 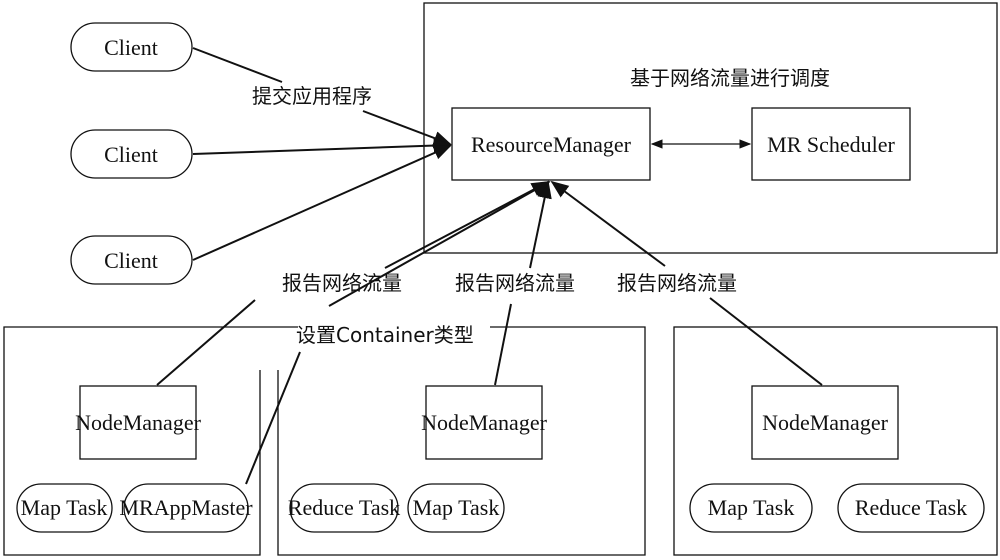 I want to click on task-map-3: Map Task, so click(x=751, y=508).